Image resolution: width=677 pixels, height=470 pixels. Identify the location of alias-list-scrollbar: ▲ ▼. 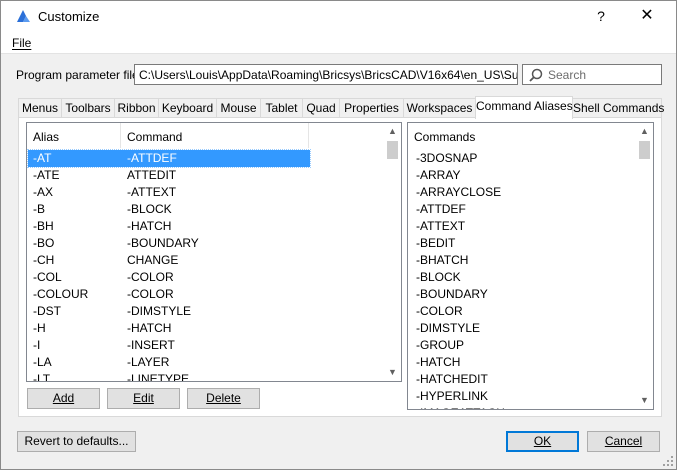
(392, 252).